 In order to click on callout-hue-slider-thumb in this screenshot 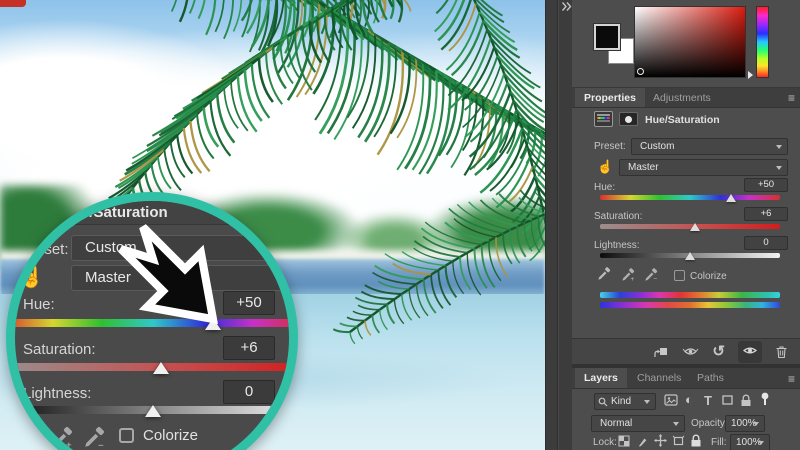, I will do `click(213, 324)`.